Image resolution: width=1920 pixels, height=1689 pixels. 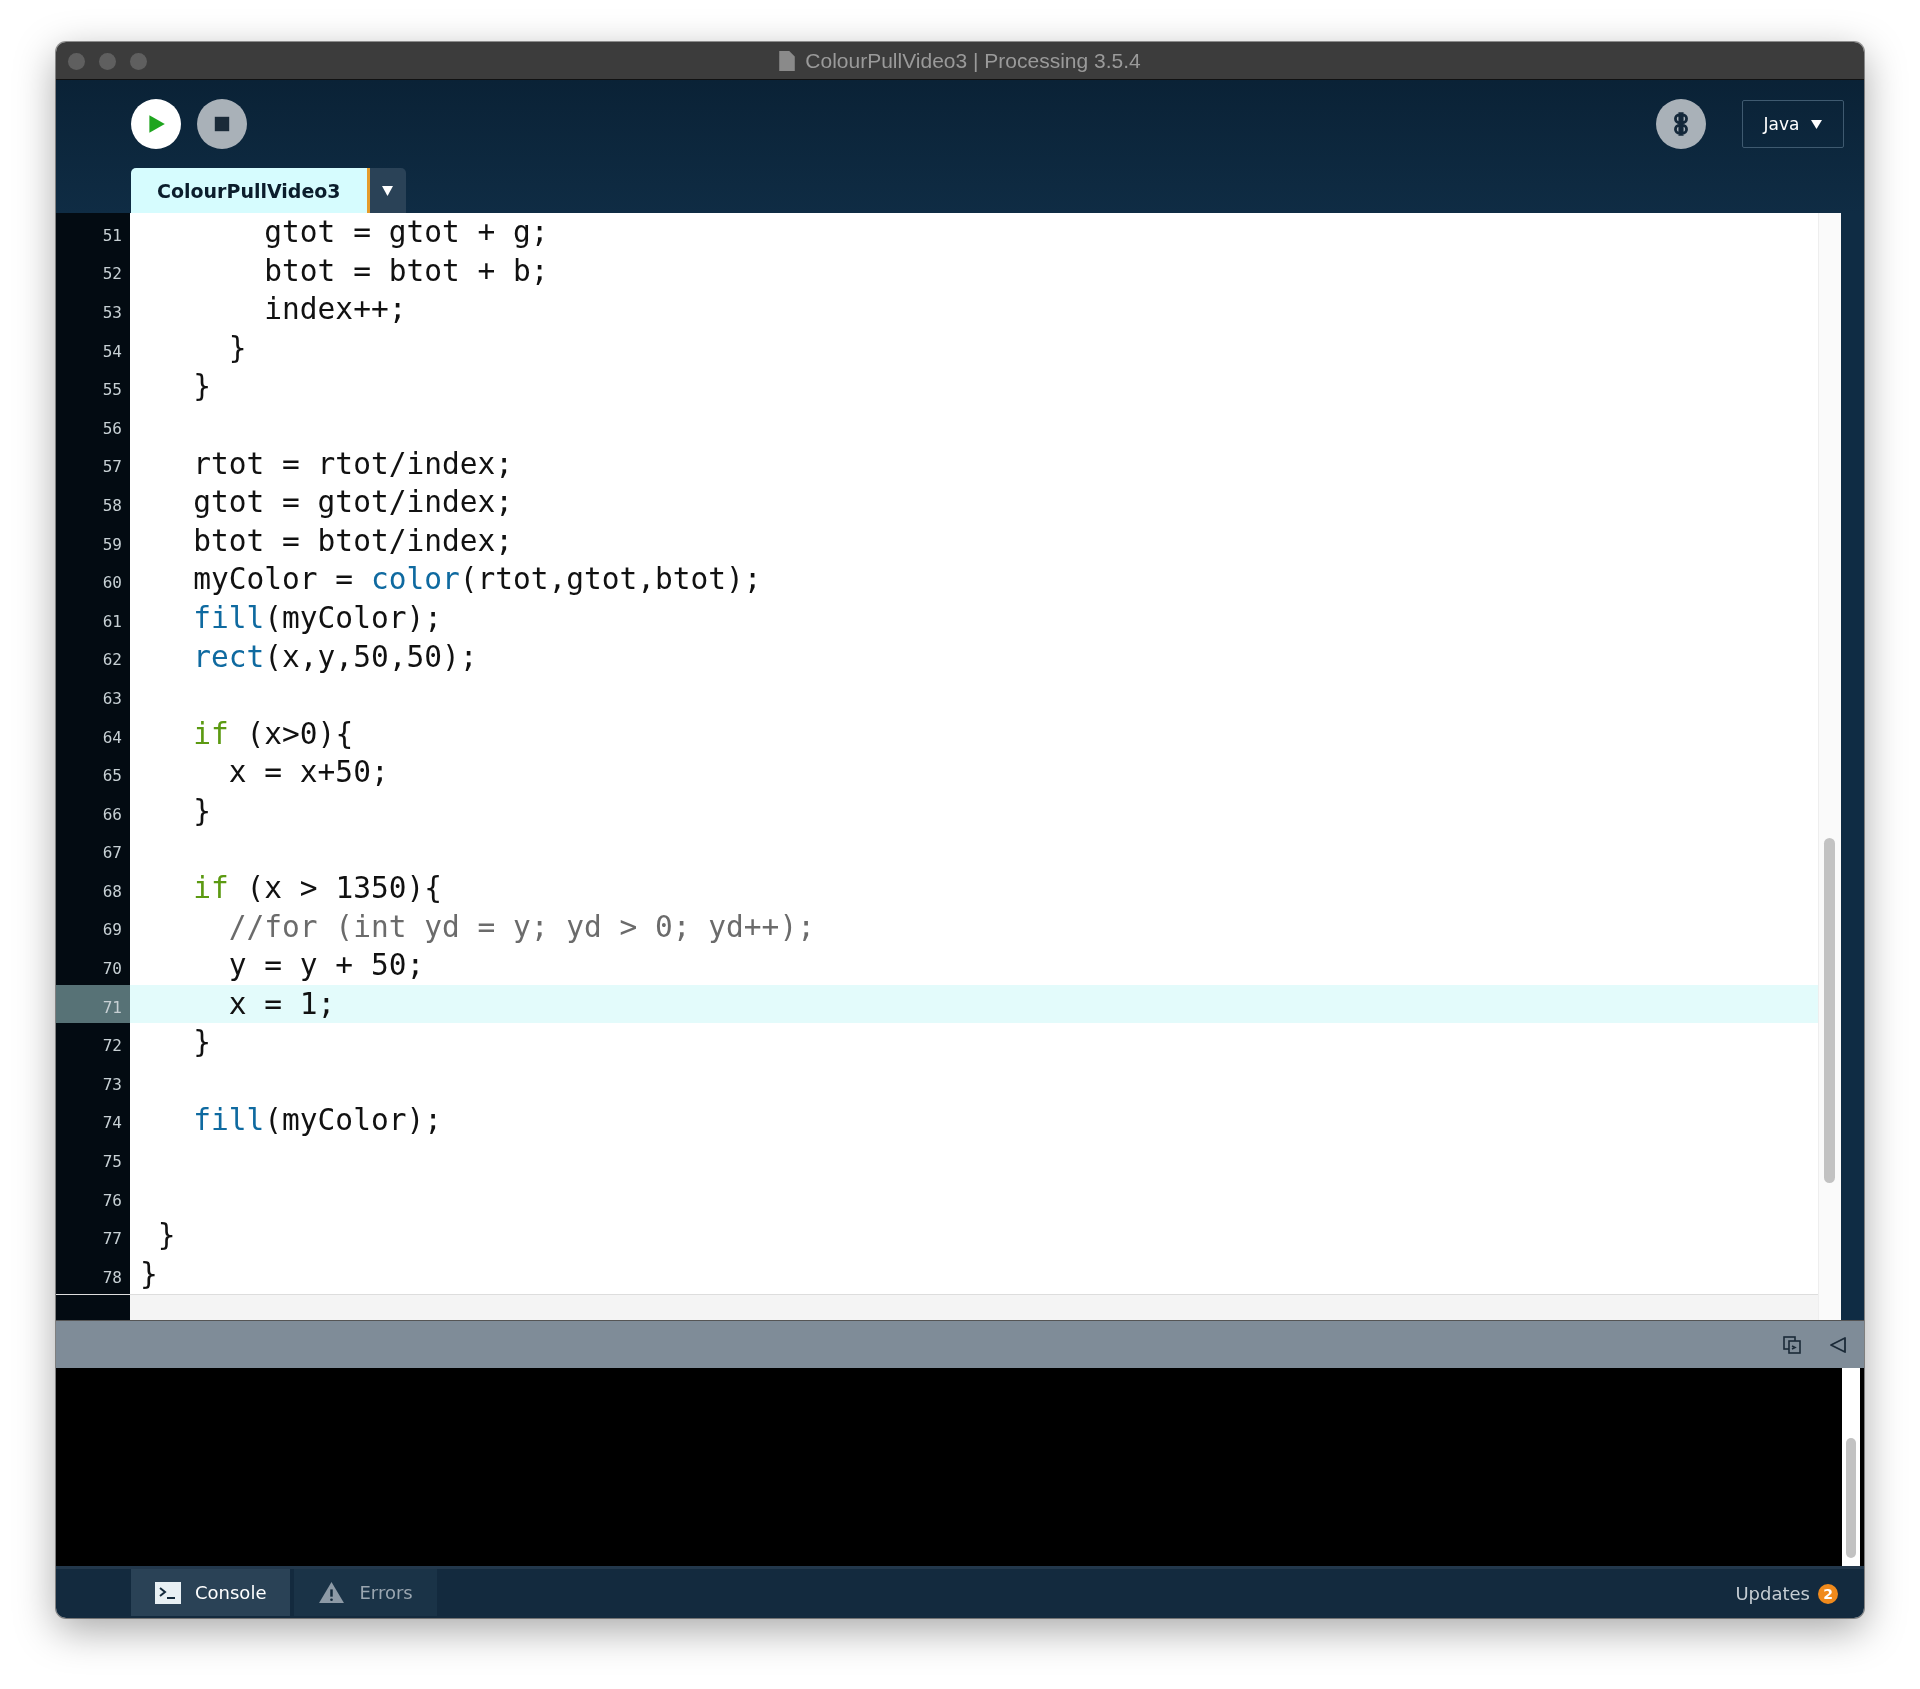 I want to click on code-line: btot = btot/index;, so click(x=353, y=541).